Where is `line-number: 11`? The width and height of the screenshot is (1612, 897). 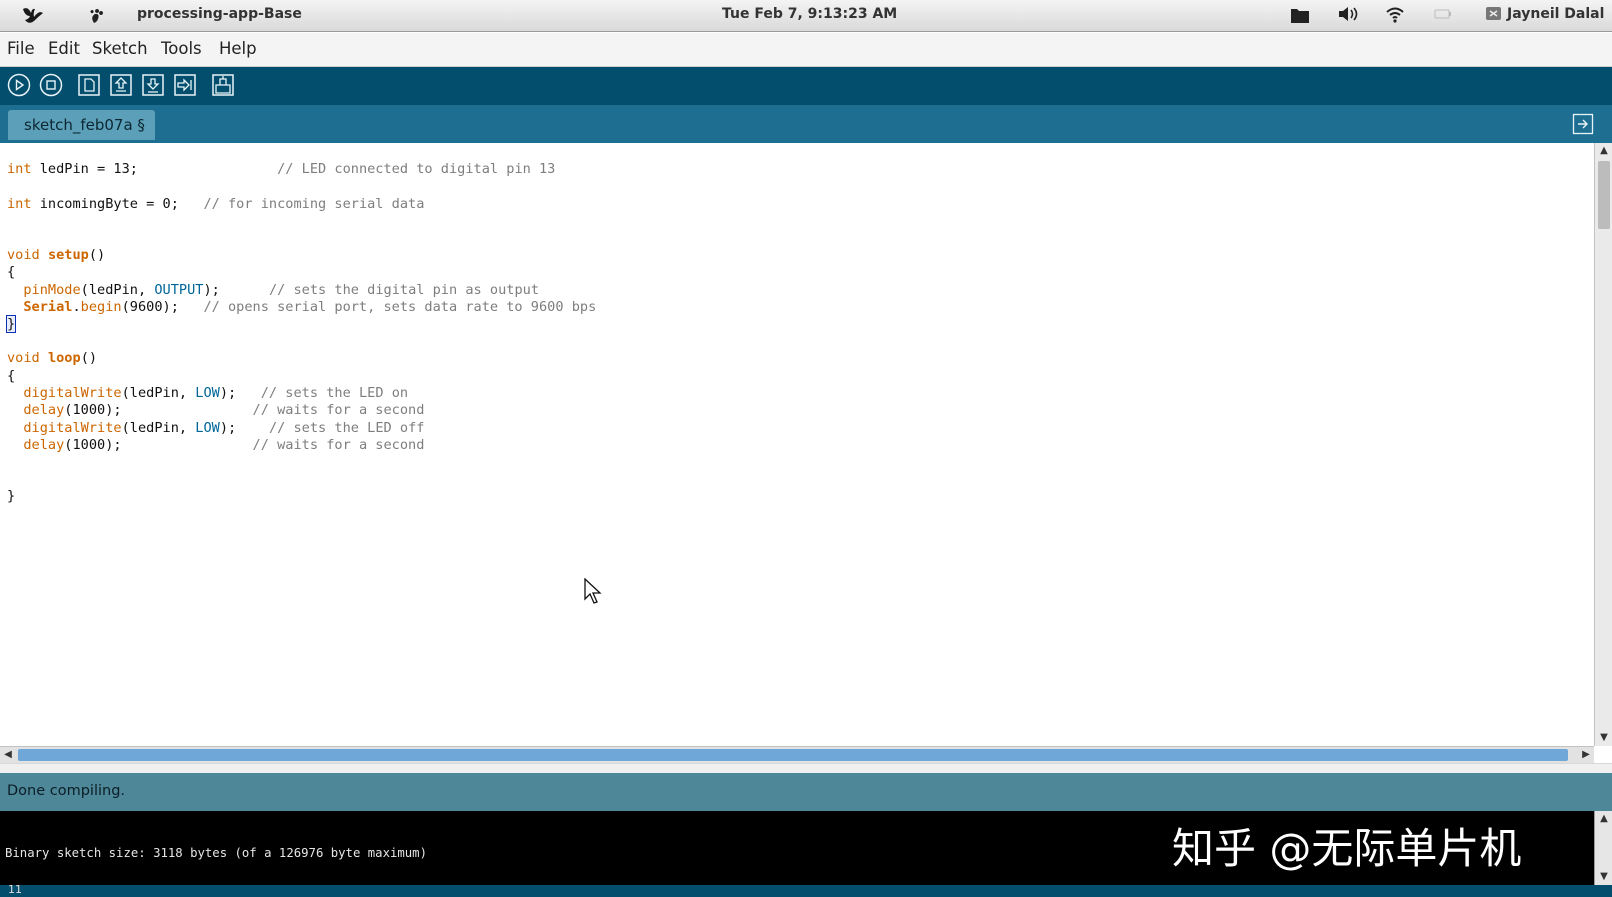 line-number: 11 is located at coordinates (15, 889).